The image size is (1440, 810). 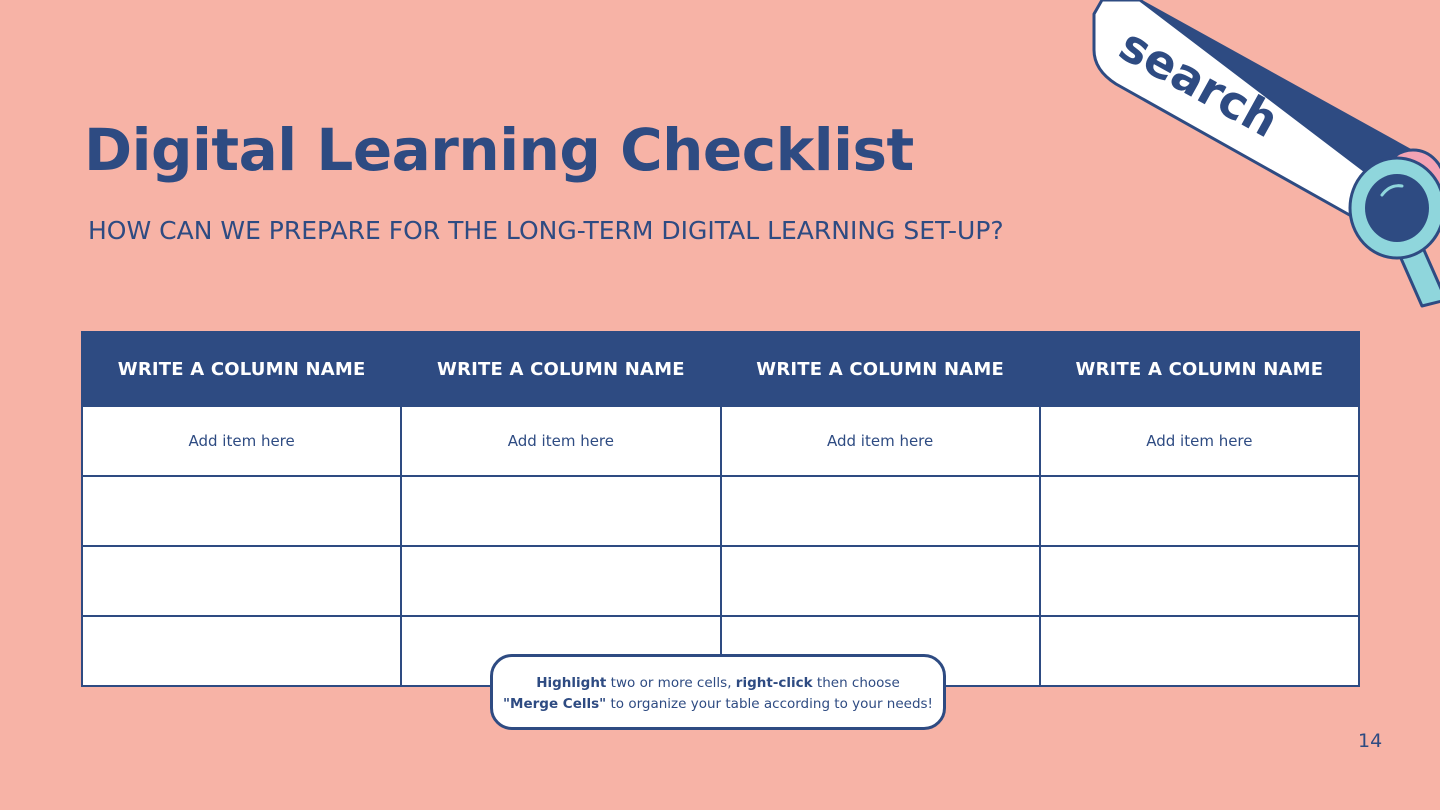 I want to click on slide-title: Digital Learning Checklist, so click(x=499, y=150).